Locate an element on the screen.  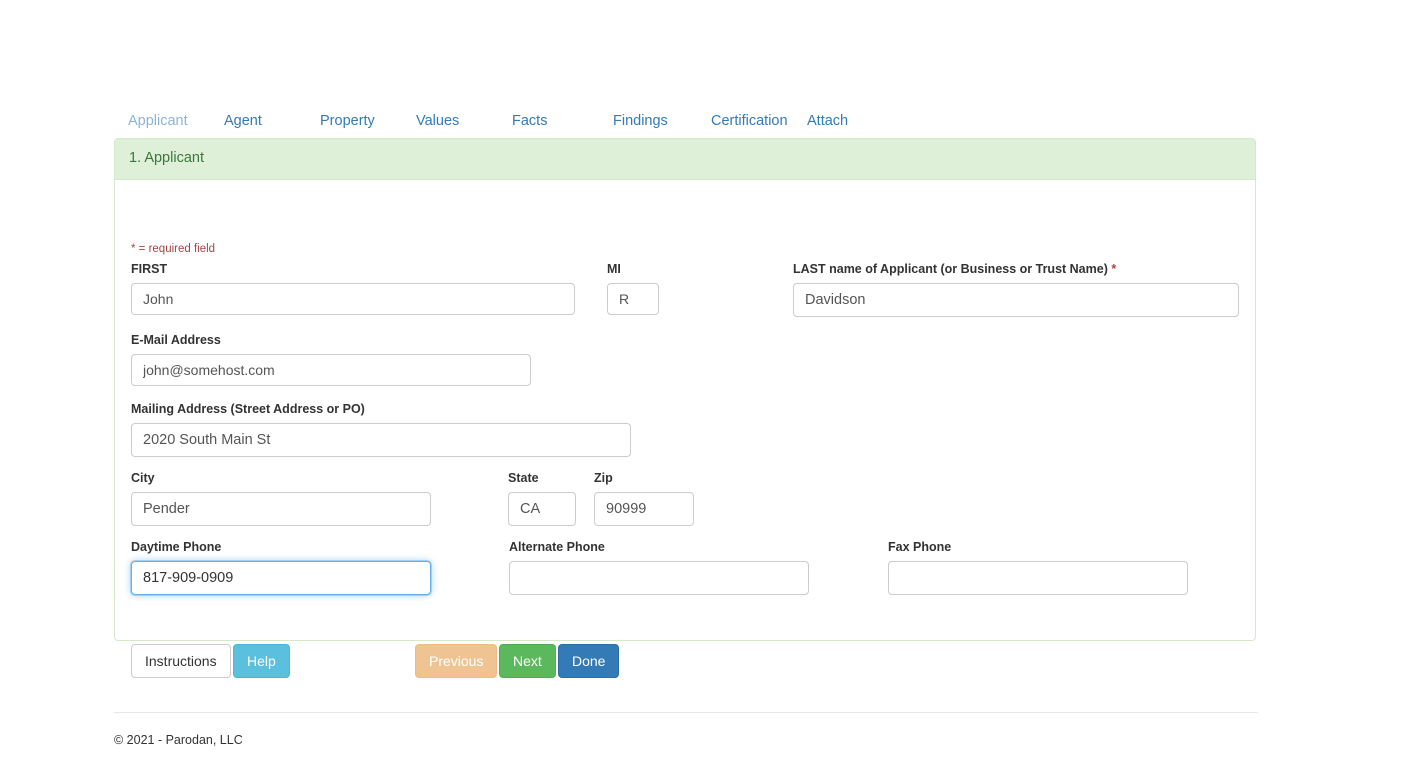
next-button: Next is located at coordinates (527, 661).